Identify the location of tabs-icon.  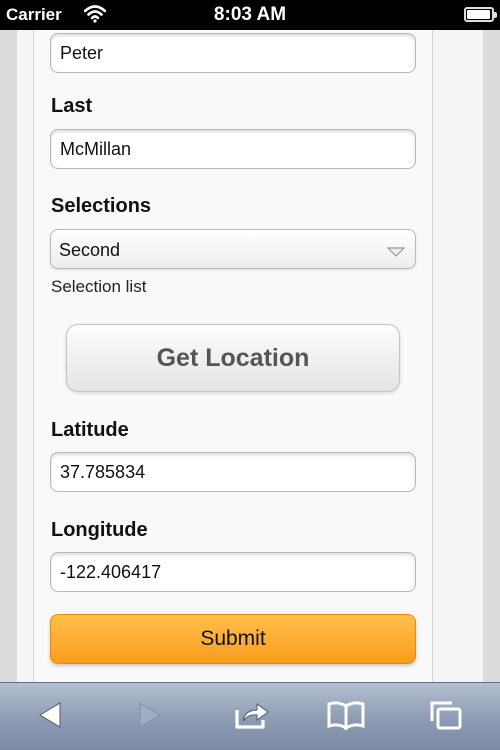
(446, 717).